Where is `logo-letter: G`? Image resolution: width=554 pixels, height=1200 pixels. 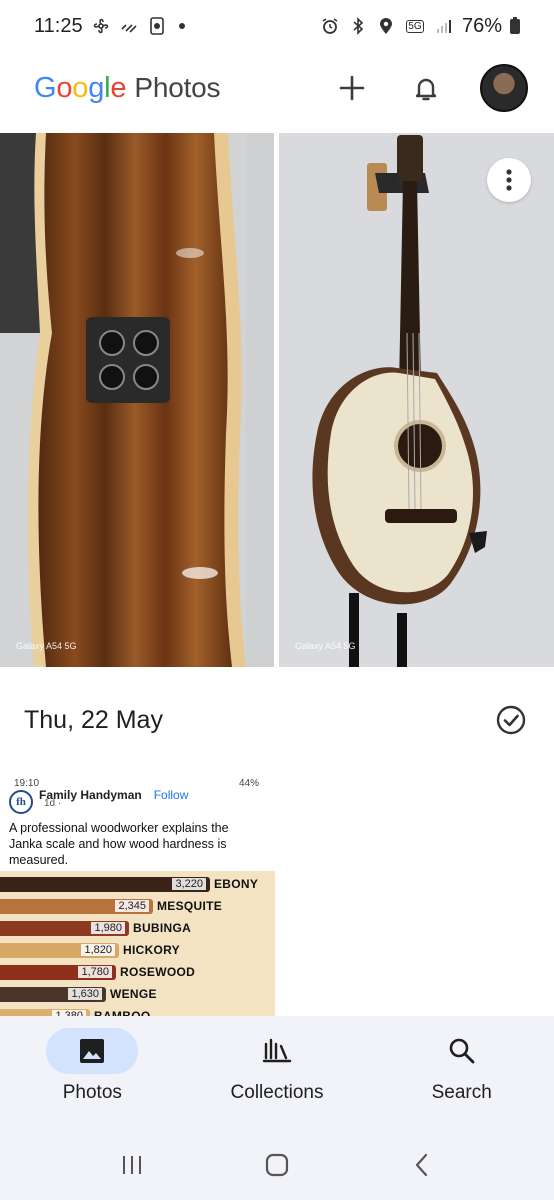
logo-letter: G is located at coordinates (45, 87).